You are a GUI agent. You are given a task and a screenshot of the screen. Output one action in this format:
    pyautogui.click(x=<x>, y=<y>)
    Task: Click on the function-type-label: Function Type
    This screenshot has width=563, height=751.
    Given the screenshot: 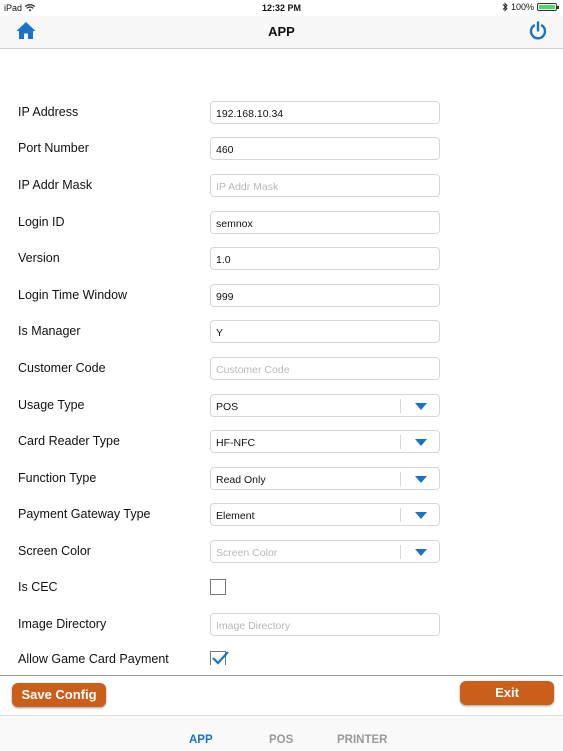 What is the action you would take?
    pyautogui.click(x=57, y=478)
    